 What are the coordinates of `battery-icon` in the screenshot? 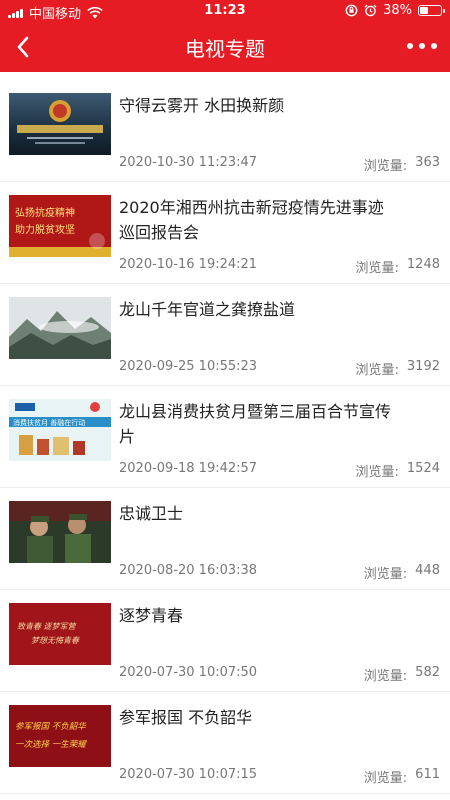 It's located at (431, 10).